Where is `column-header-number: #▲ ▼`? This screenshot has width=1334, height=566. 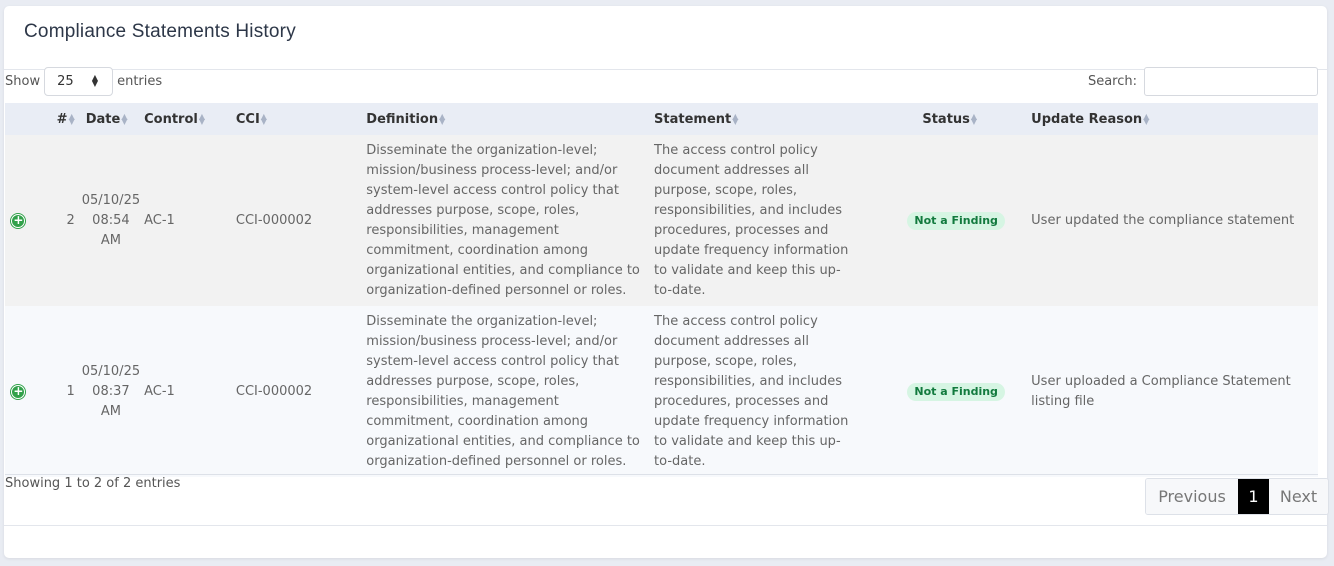 column-header-number: #▲ ▼ is located at coordinates (55, 119).